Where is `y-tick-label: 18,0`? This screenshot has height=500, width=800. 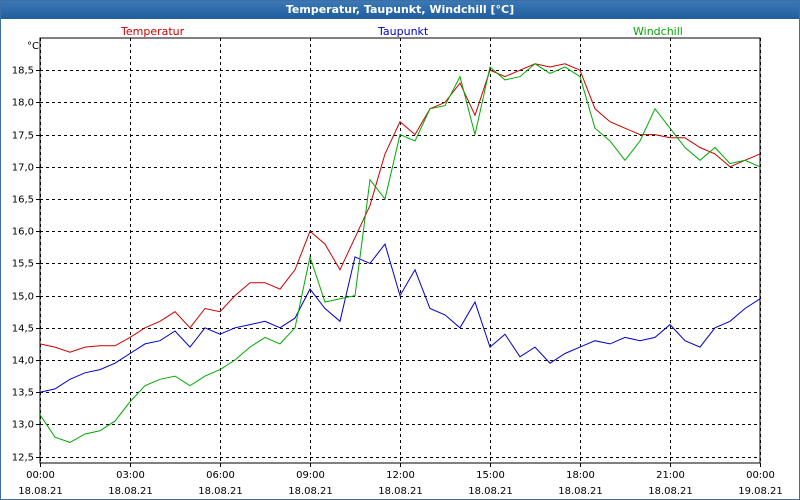 y-tick-label: 18,0 is located at coordinates (23, 103).